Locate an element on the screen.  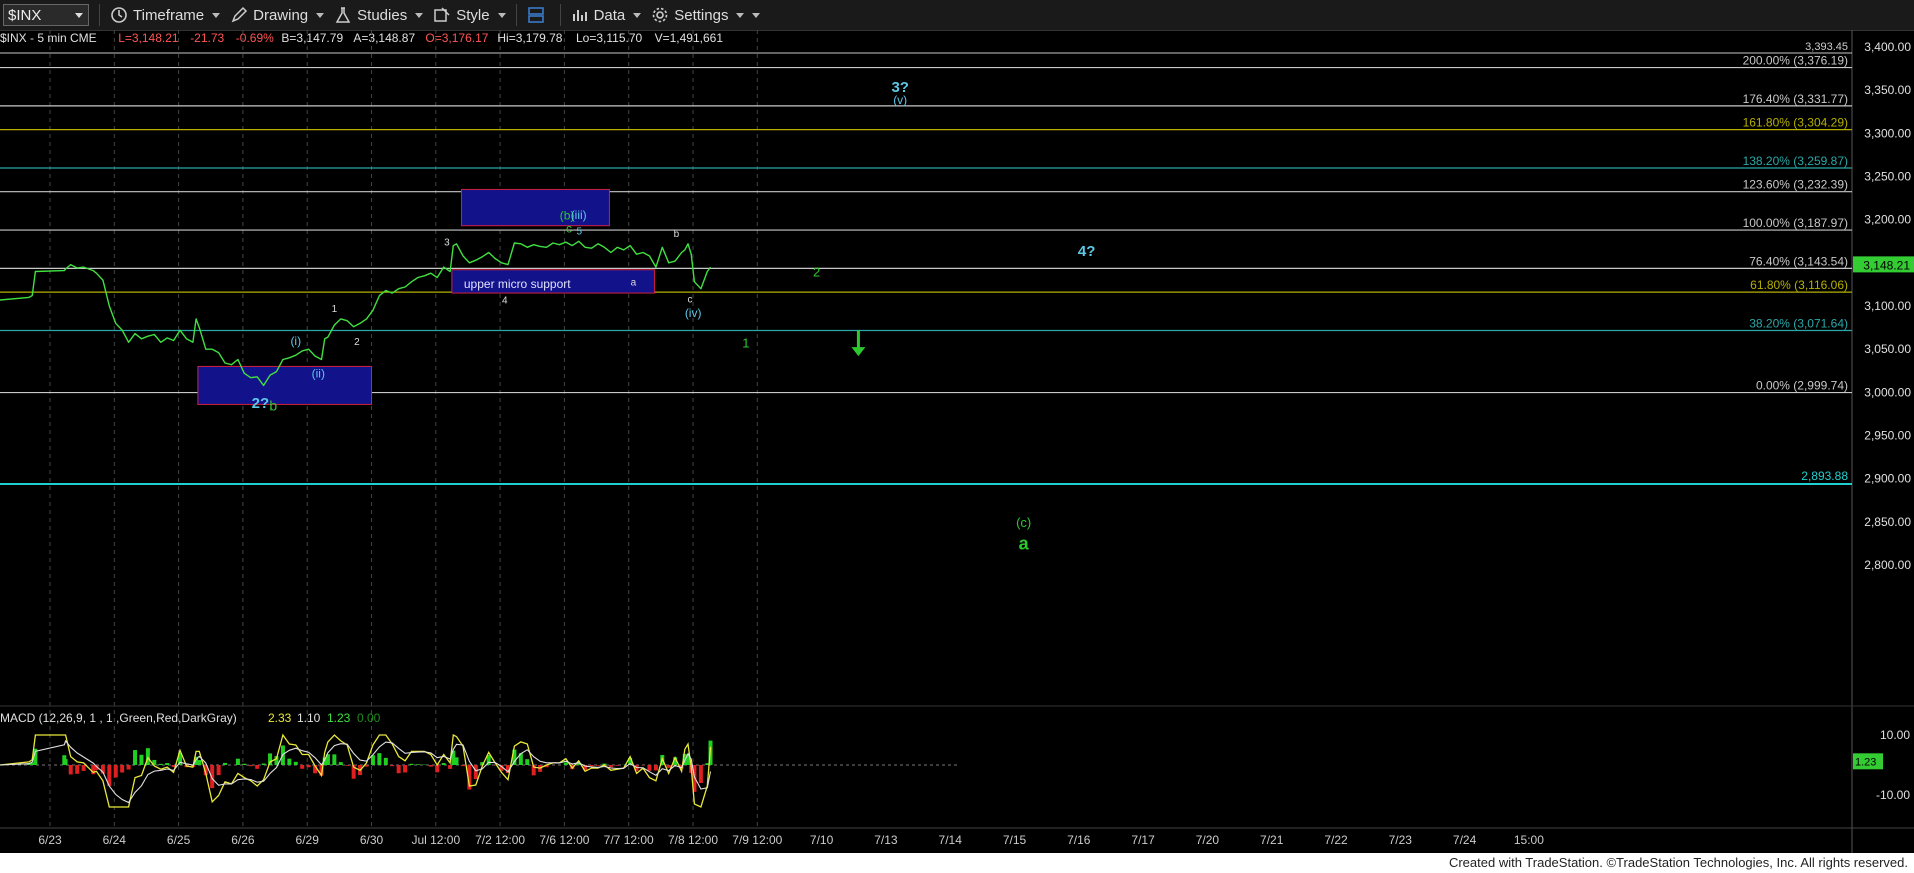
layout-button is located at coordinates (538, 15).